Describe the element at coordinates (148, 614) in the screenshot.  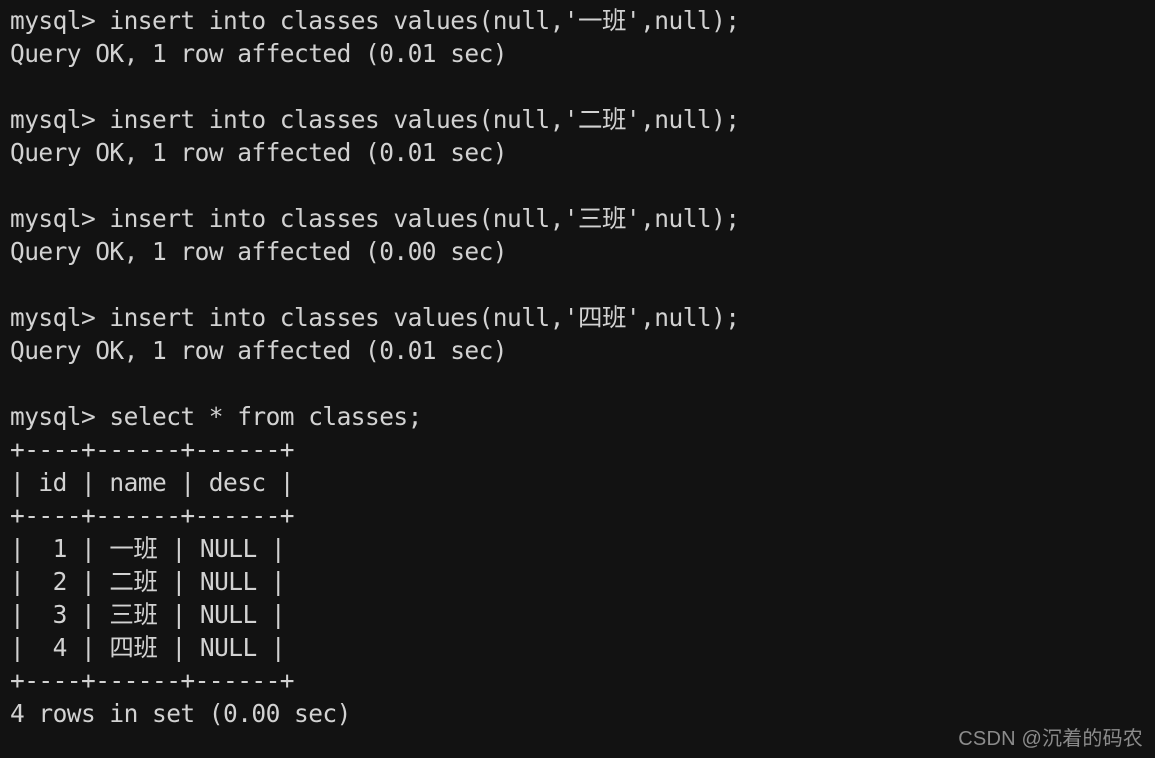
I see `table-row: | 3 | 三班 | NULL |` at that location.